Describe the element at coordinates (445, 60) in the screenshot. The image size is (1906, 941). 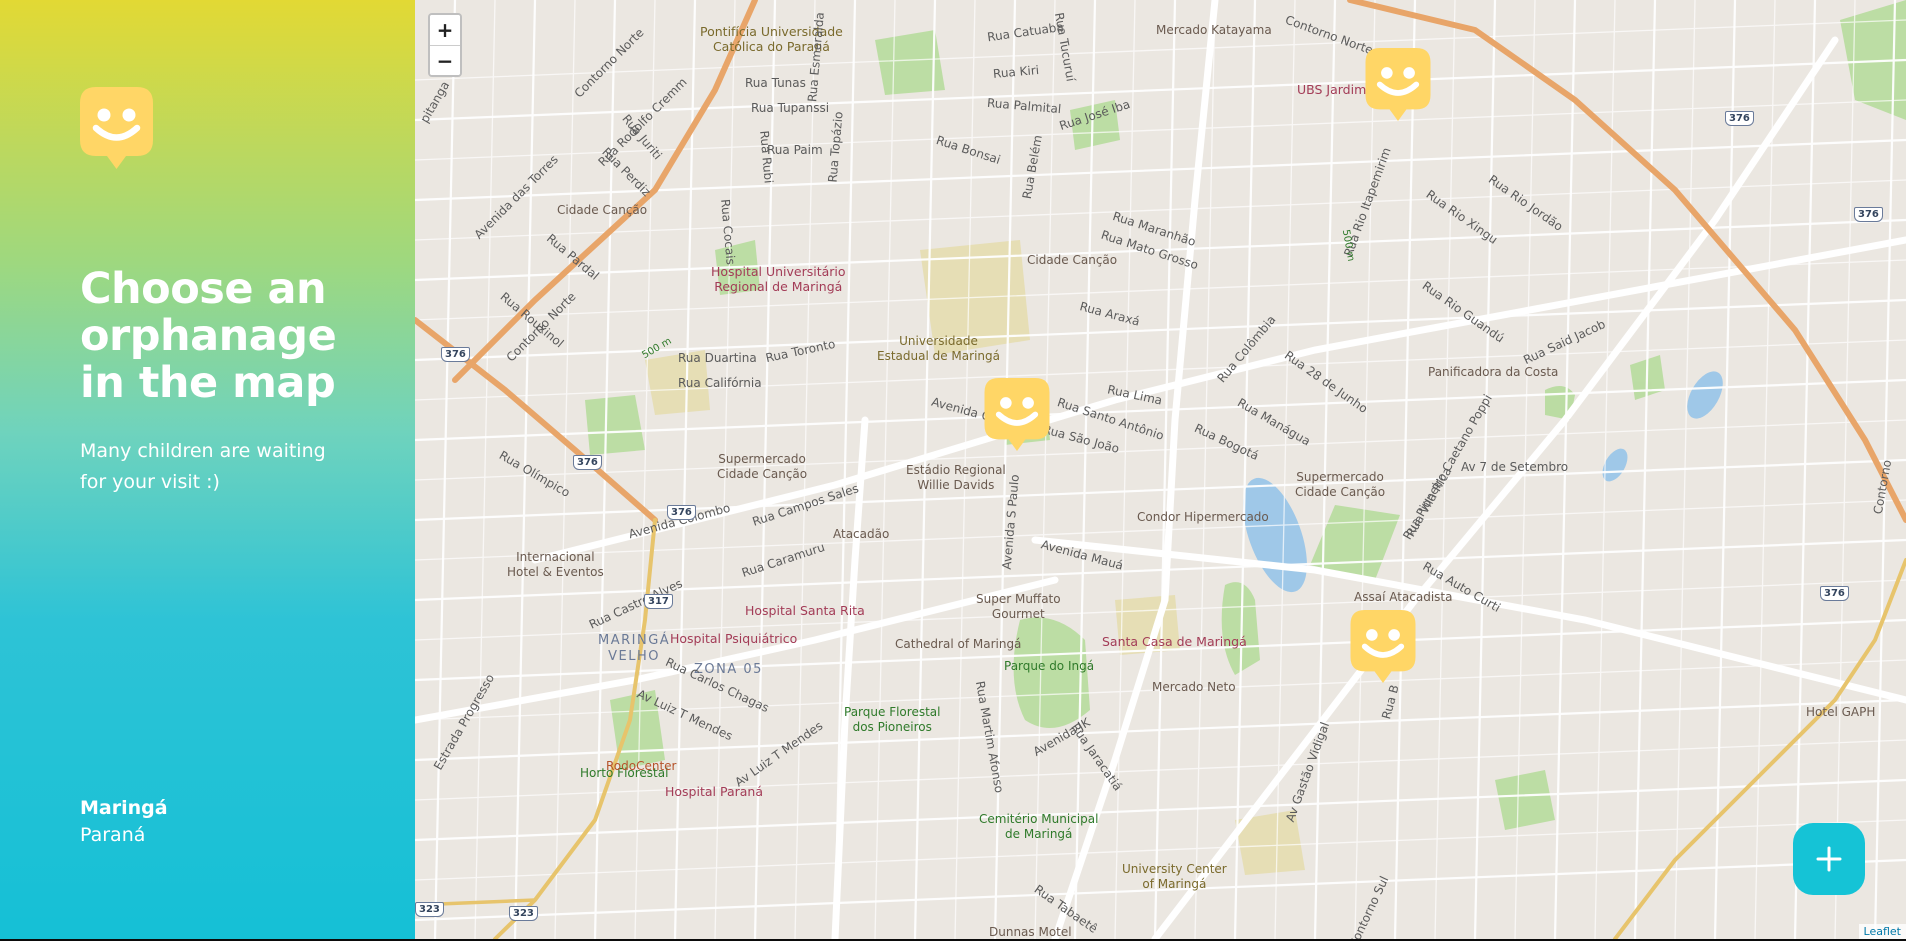
I see `zoom-out-button: −` at that location.